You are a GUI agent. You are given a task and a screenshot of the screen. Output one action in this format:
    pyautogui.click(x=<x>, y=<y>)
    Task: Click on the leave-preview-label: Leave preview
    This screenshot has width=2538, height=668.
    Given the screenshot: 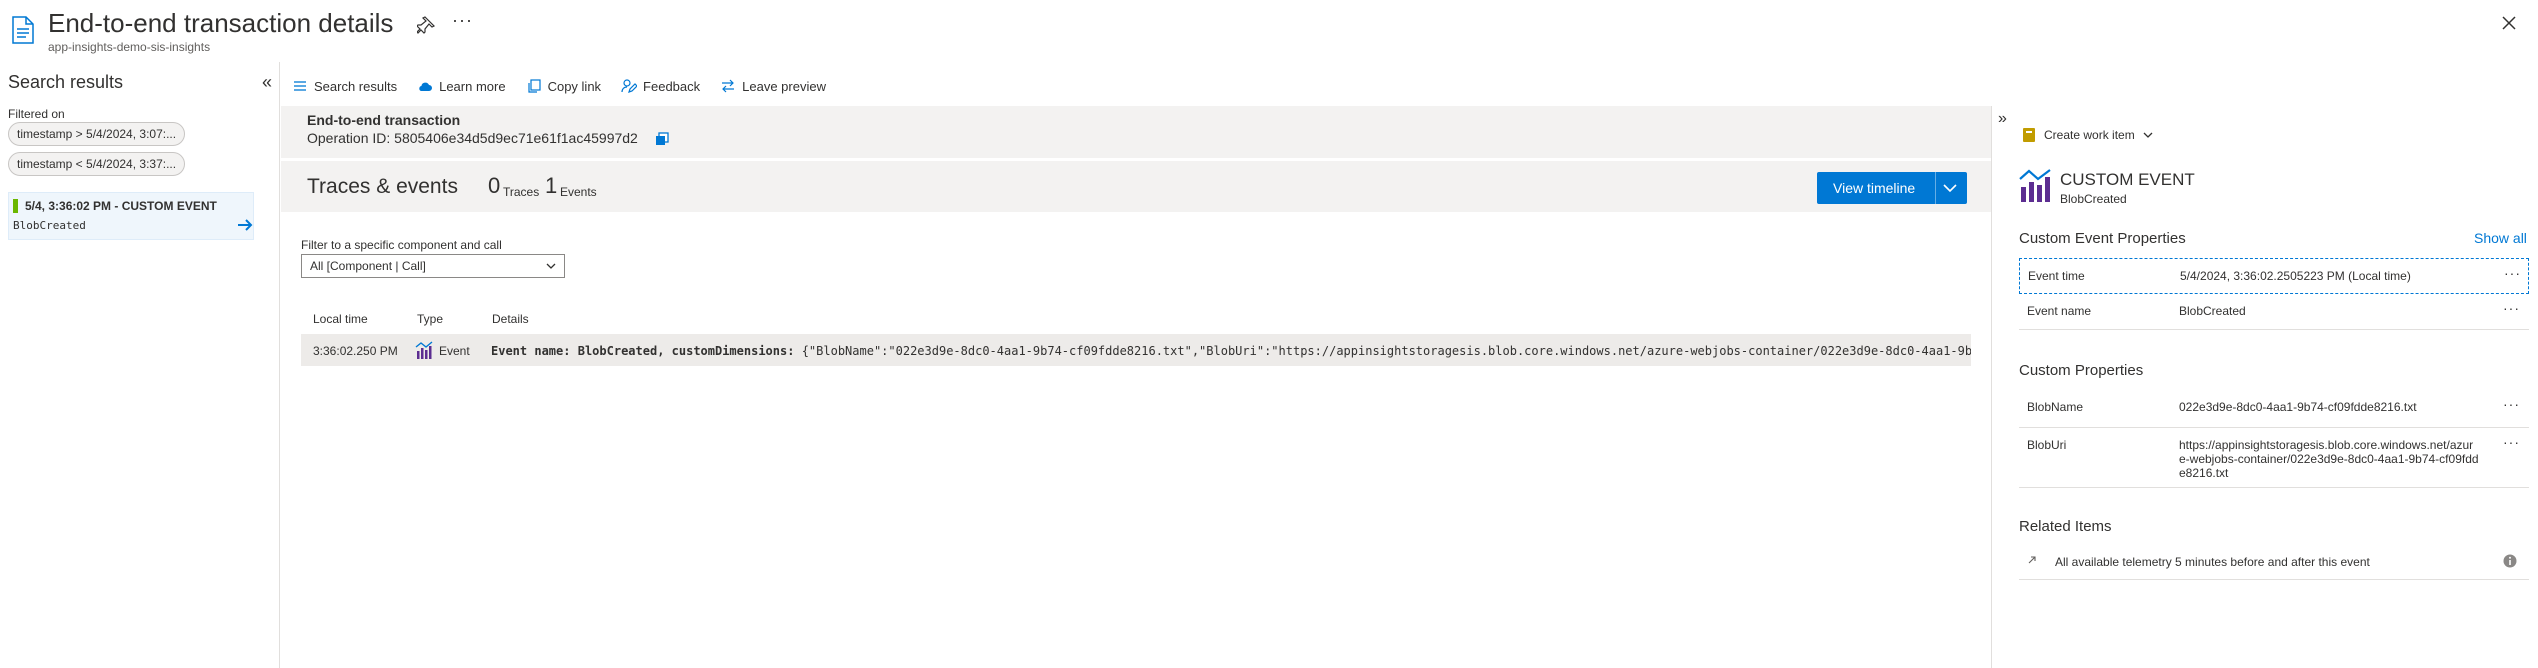 What is the action you would take?
    pyautogui.click(x=784, y=86)
    